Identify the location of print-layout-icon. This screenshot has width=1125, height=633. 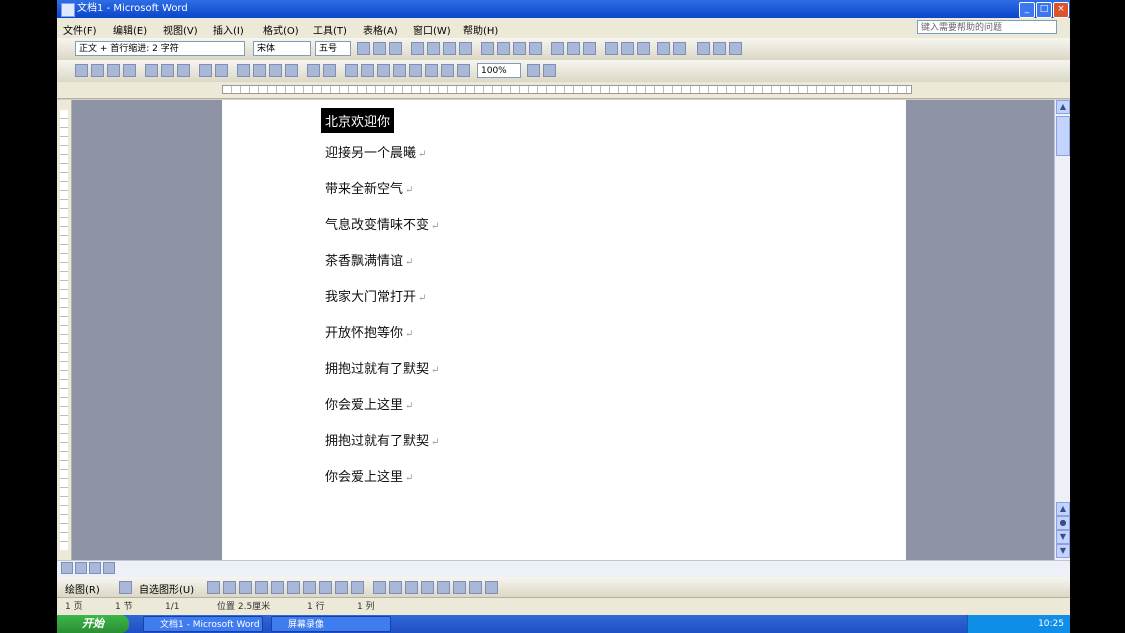
(95, 568).